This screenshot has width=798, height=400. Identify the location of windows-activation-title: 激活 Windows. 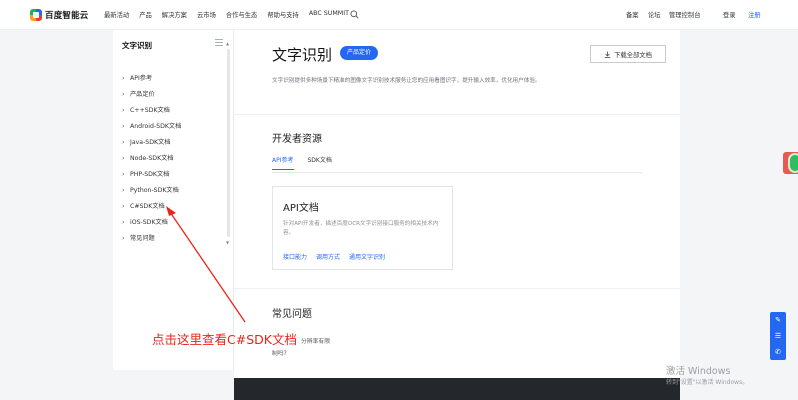
(698, 371).